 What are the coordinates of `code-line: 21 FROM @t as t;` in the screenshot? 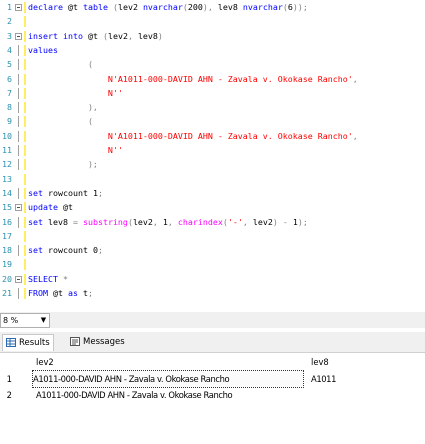 It's located at (212, 293).